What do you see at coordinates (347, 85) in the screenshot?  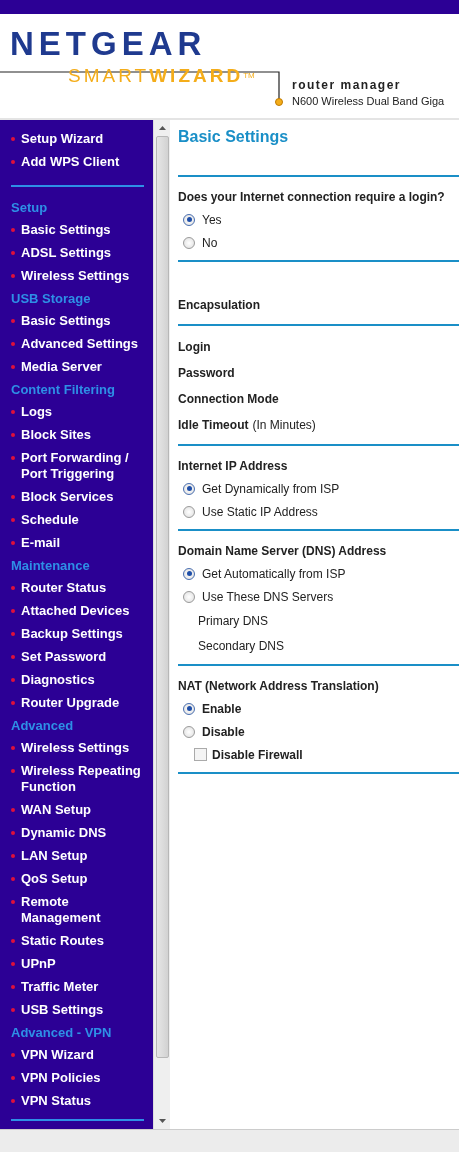 I see `header-subtitle: router manager` at bounding box center [347, 85].